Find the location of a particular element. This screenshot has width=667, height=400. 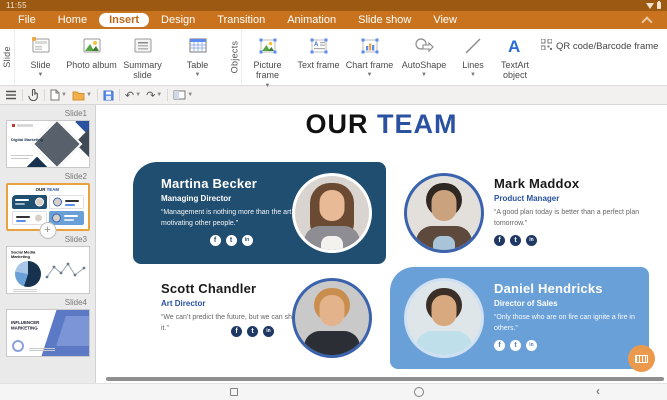

quick-toolbar: ▼ ▼ ↶ ▼ ↷ ▼ ▼ is located at coordinates (333, 95).